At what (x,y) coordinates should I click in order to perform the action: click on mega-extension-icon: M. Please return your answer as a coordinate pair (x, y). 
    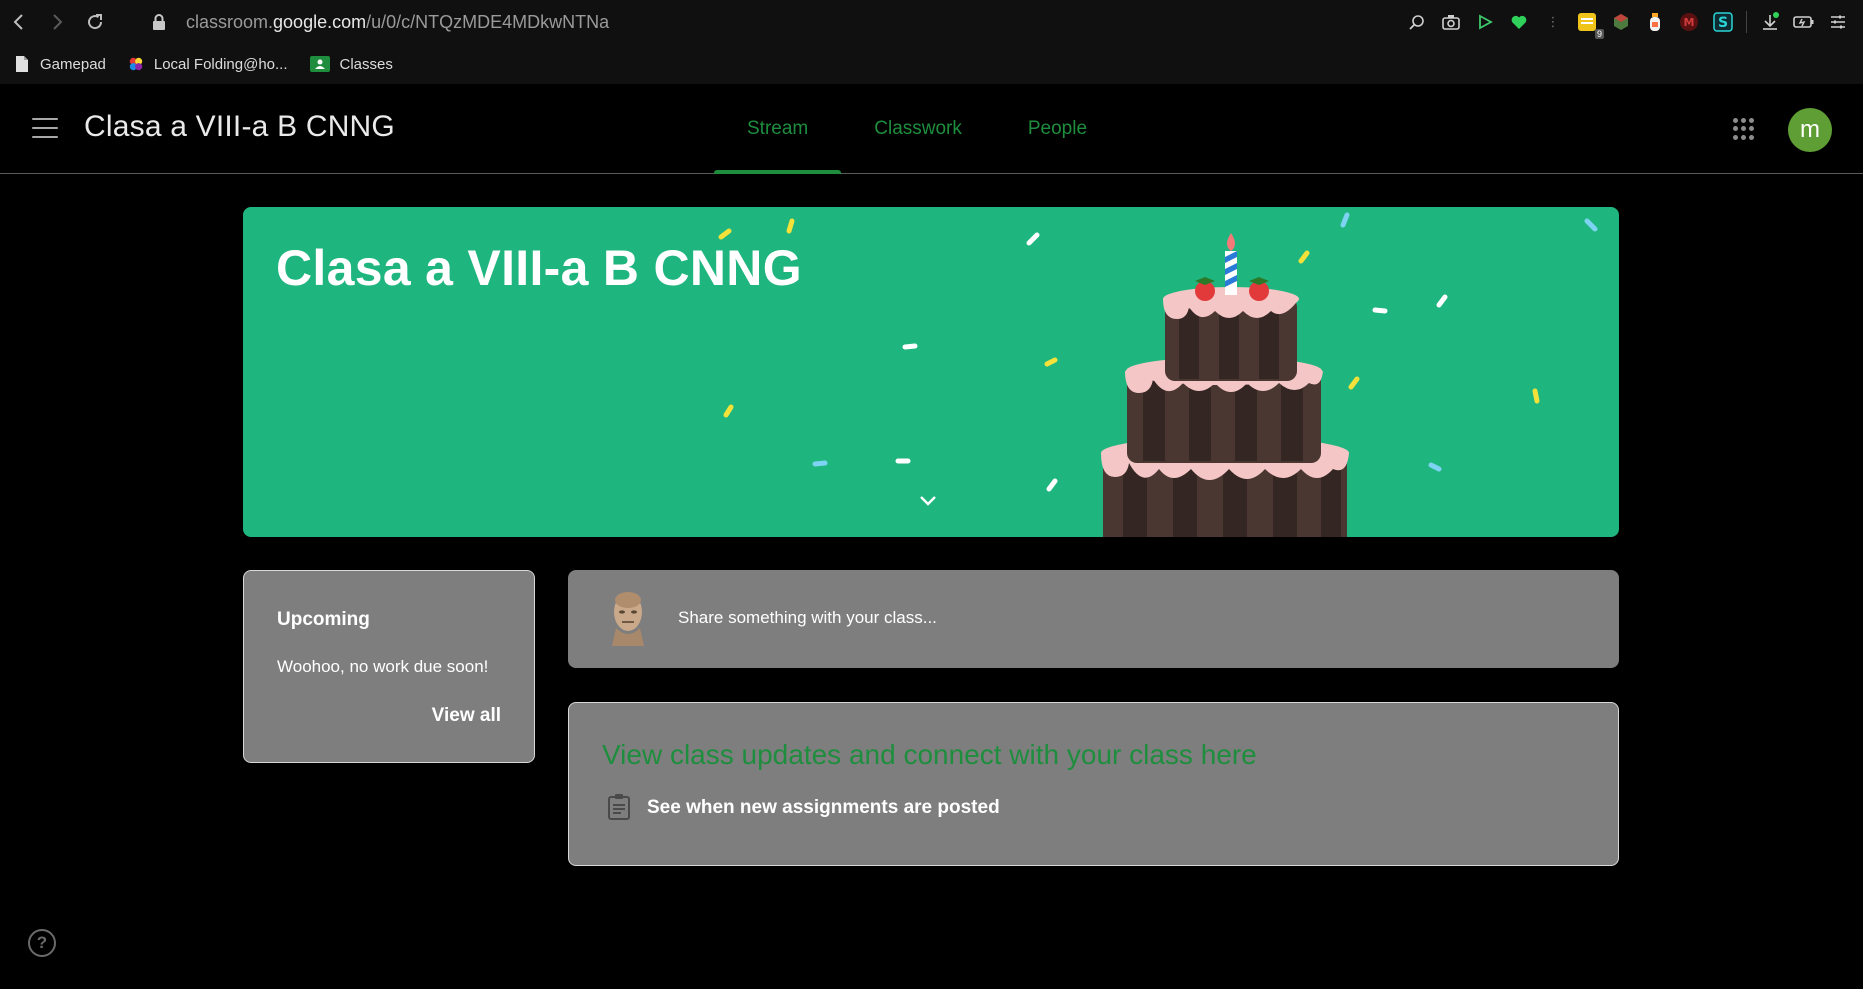
    Looking at the image, I should click on (1689, 22).